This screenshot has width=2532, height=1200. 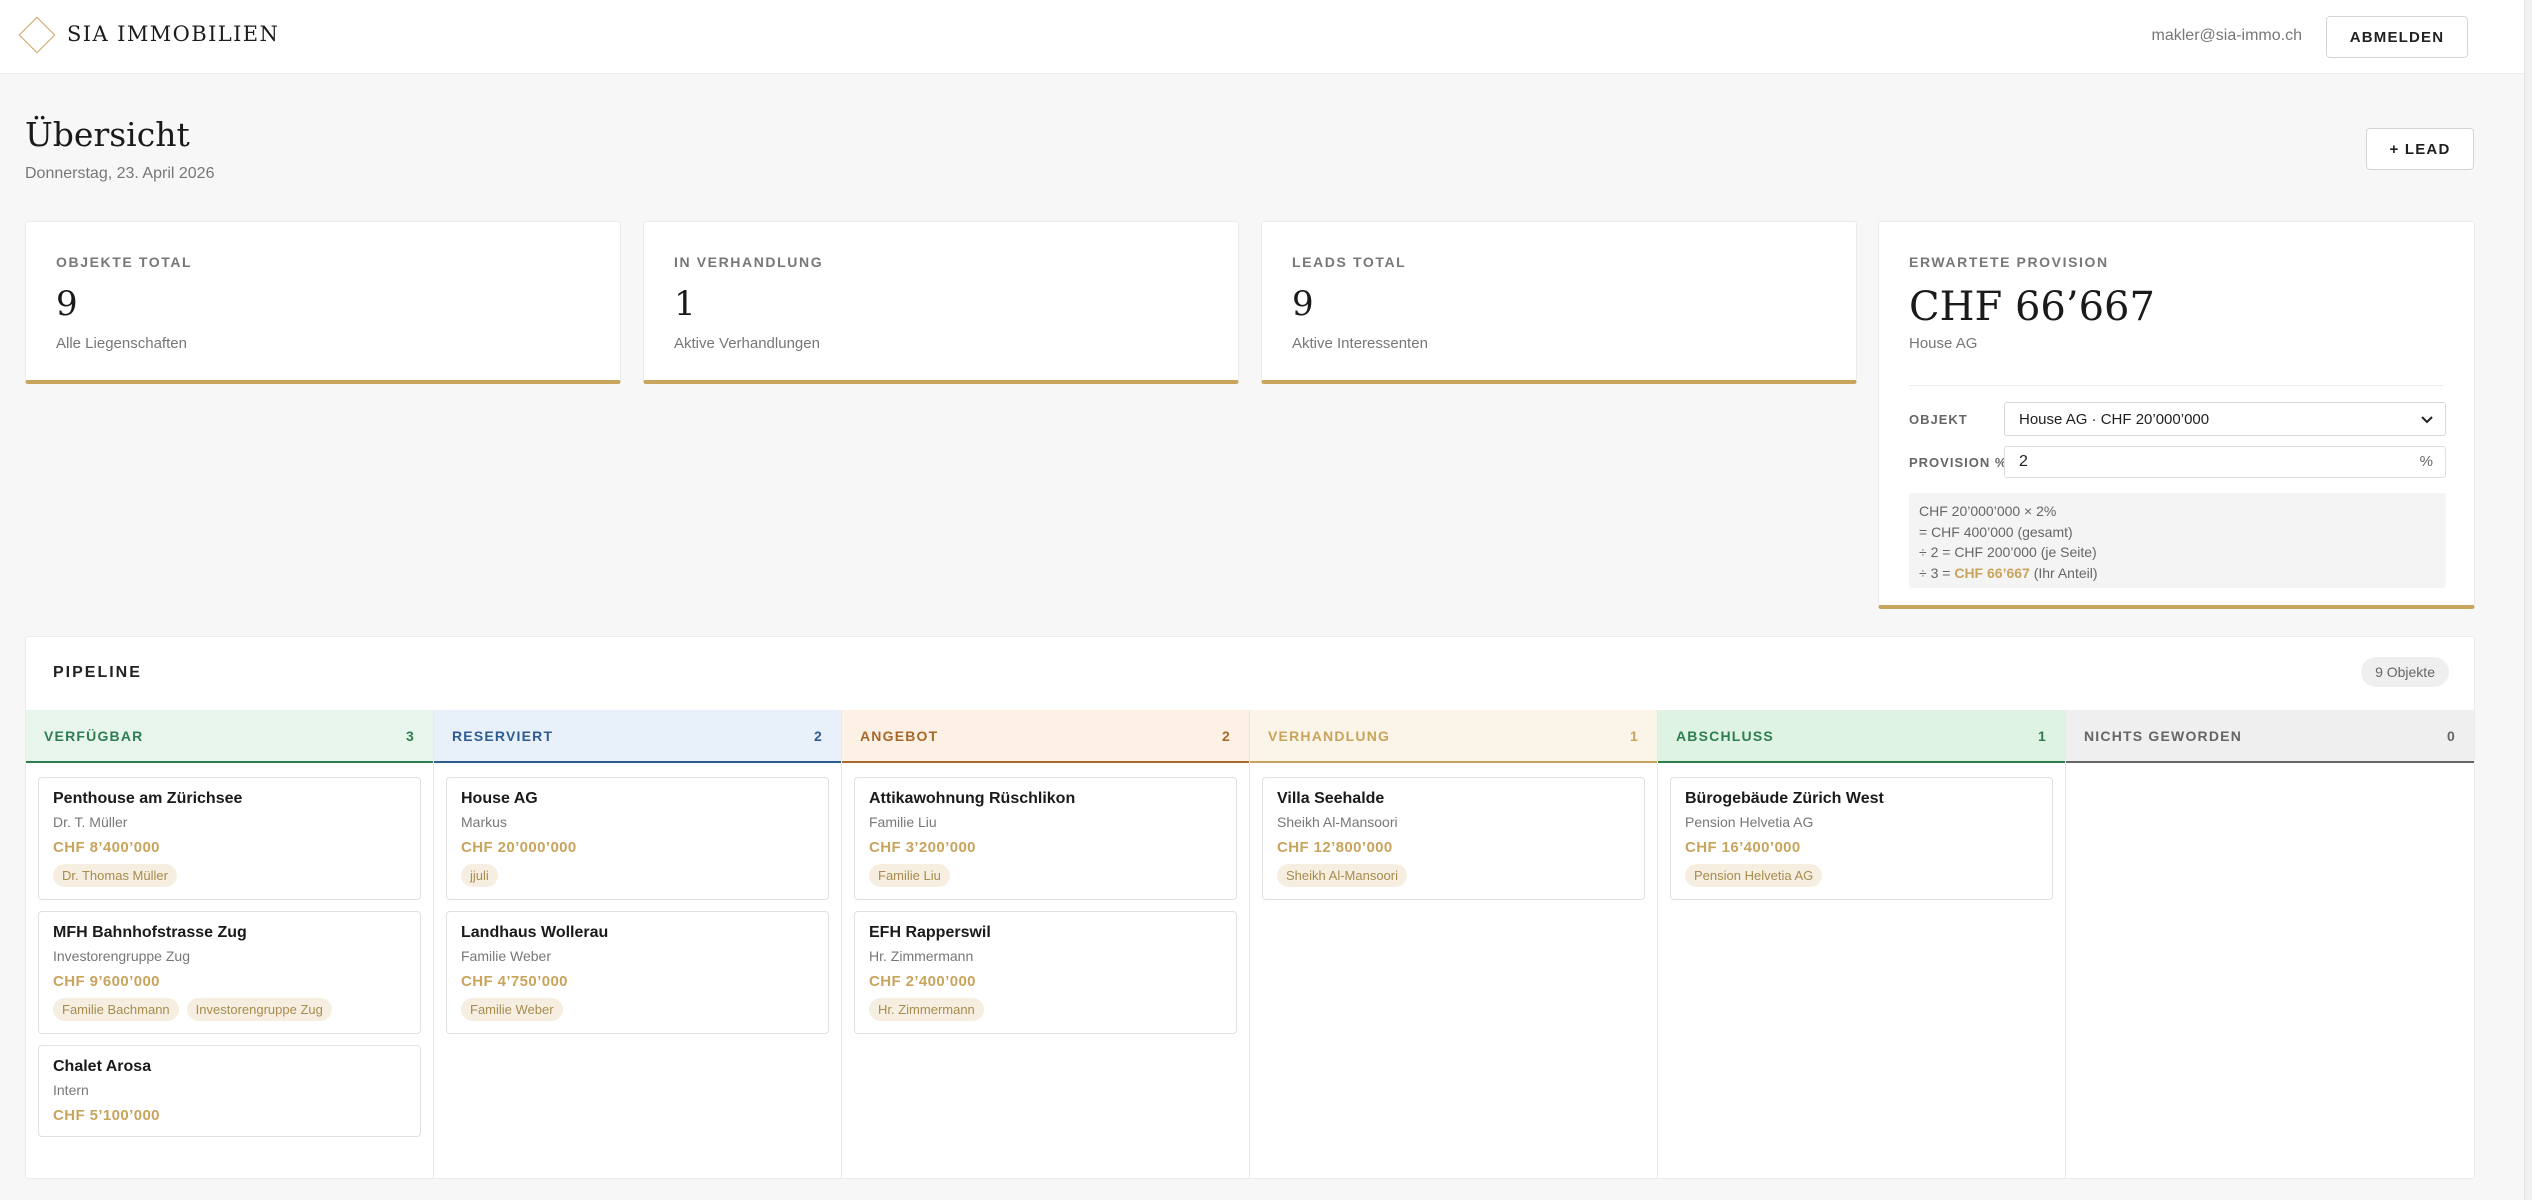 I want to click on deal-client: Intern, so click(x=71, y=1090).